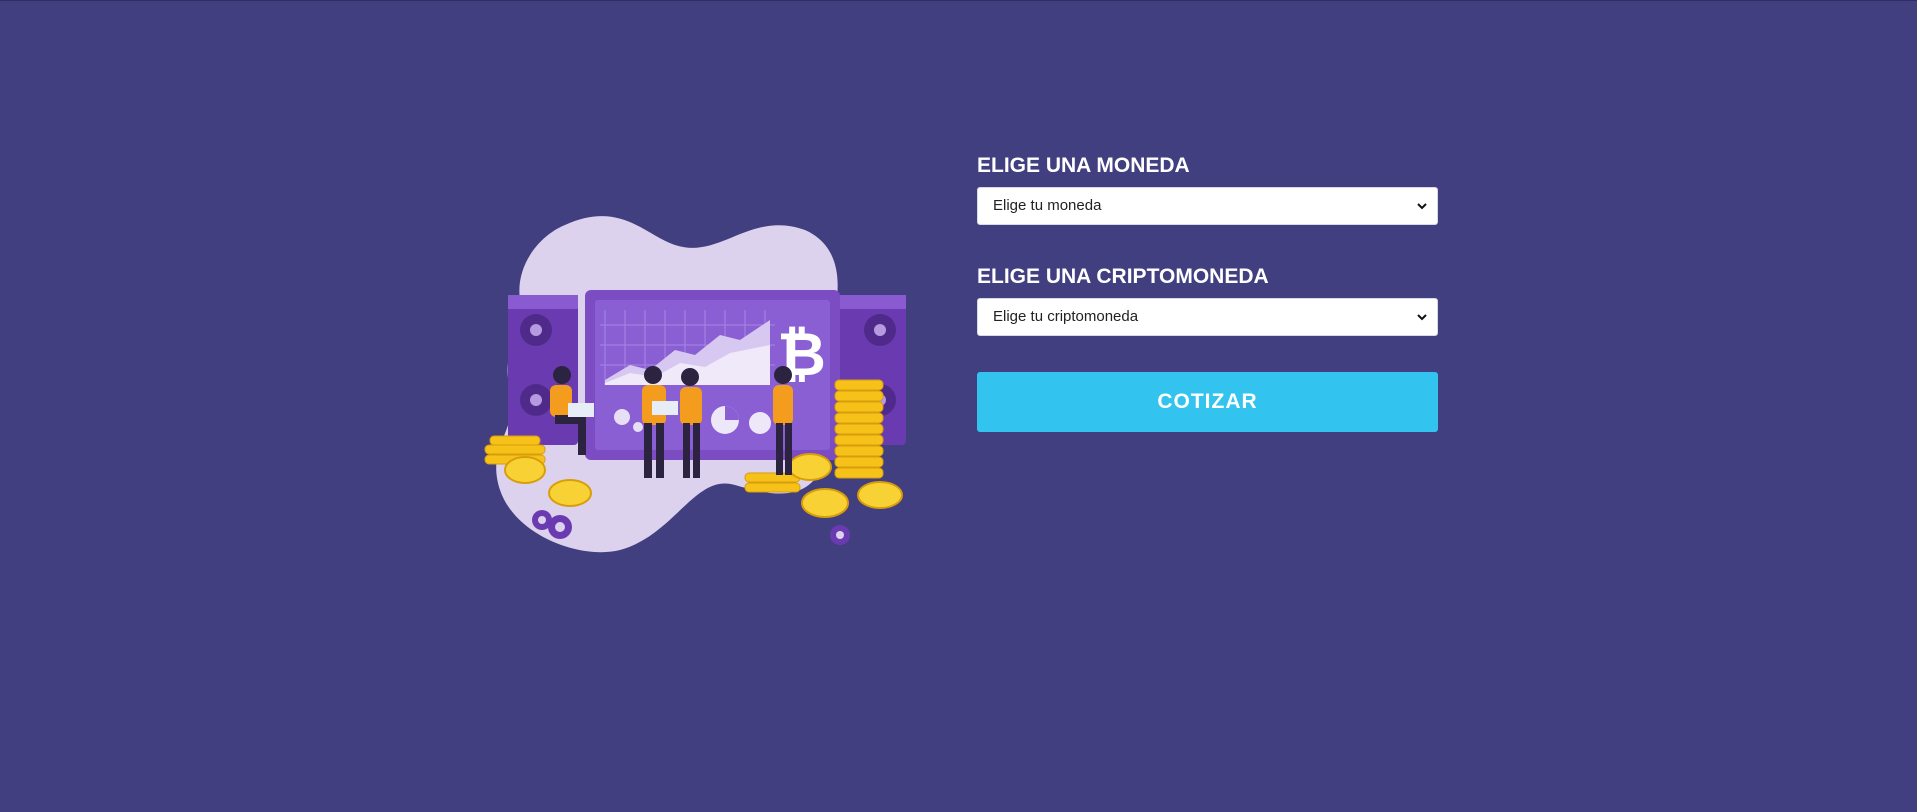 This screenshot has width=1917, height=812. What do you see at coordinates (1047, 205) in the screenshot?
I see `currency-select-value: Elige tu moneda` at bounding box center [1047, 205].